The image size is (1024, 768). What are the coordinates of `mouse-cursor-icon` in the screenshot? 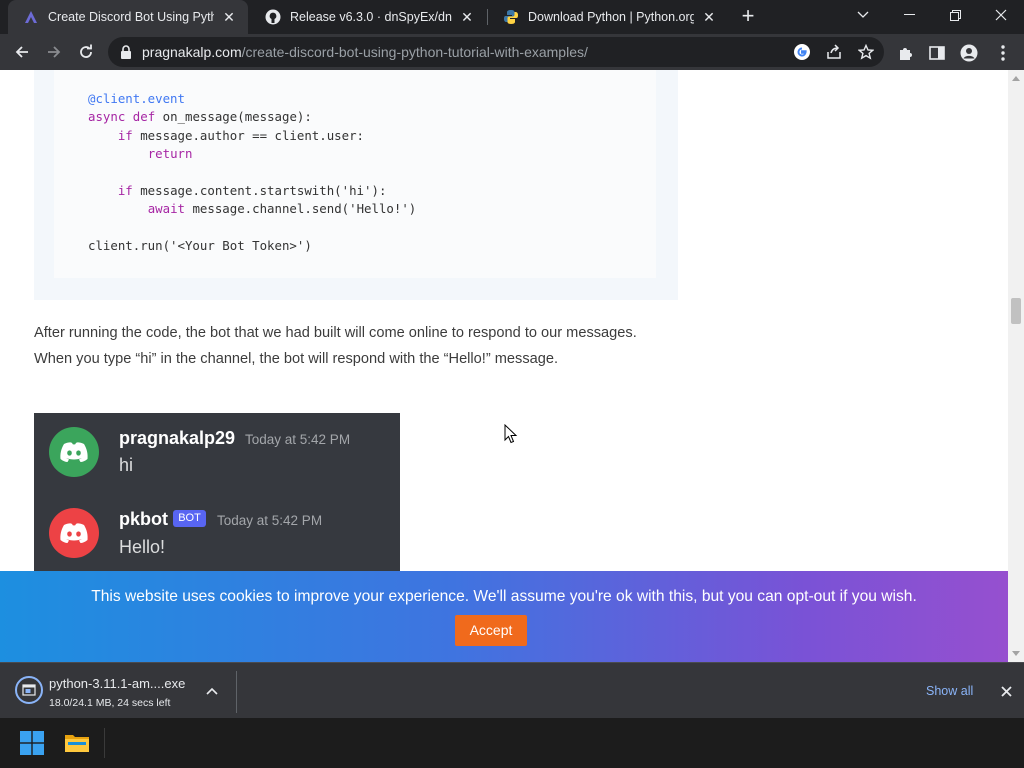 It's located at (511, 434).